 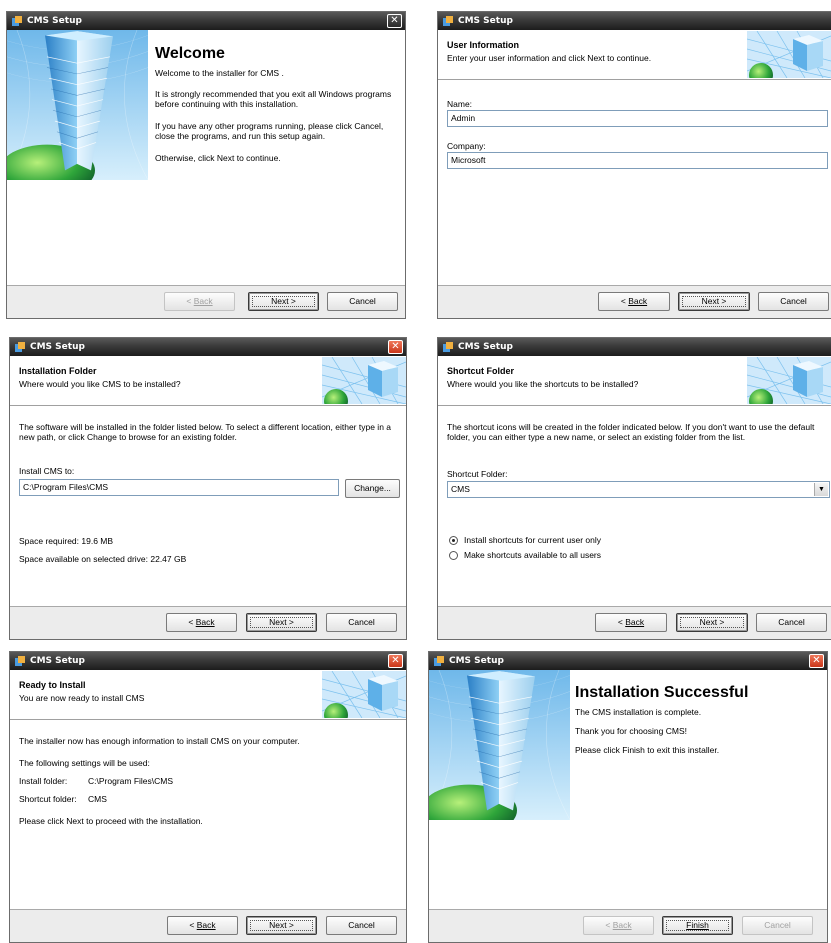 I want to click on page-title: Installation Folder, so click(x=58, y=371).